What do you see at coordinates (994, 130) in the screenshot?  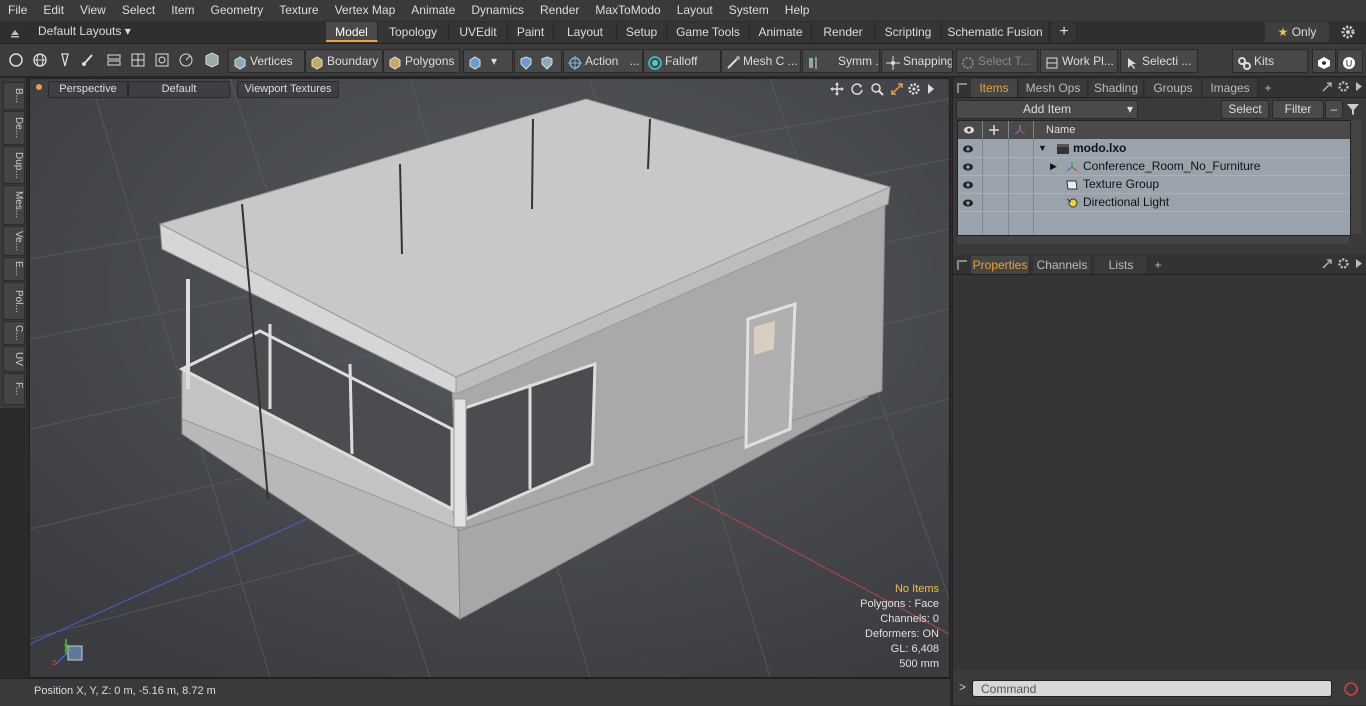 I see `lock-header-icon` at bounding box center [994, 130].